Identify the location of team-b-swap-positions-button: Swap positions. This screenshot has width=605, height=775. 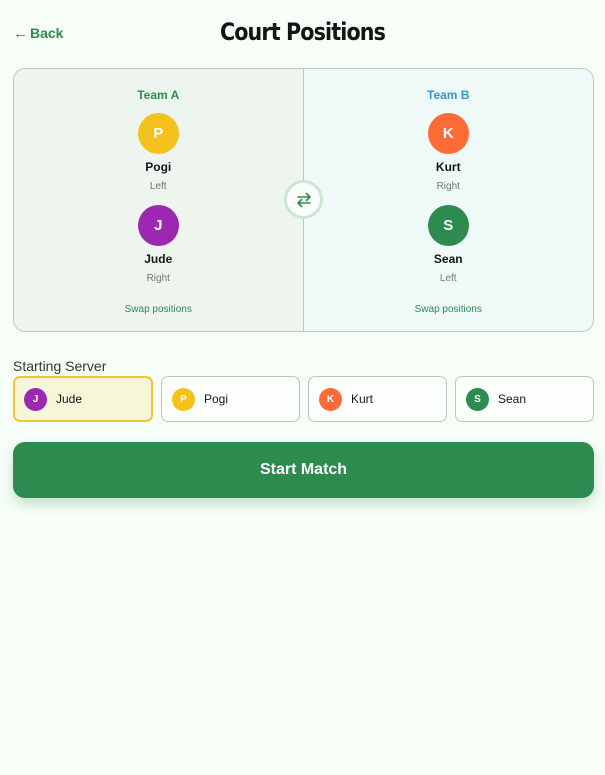
(449, 309).